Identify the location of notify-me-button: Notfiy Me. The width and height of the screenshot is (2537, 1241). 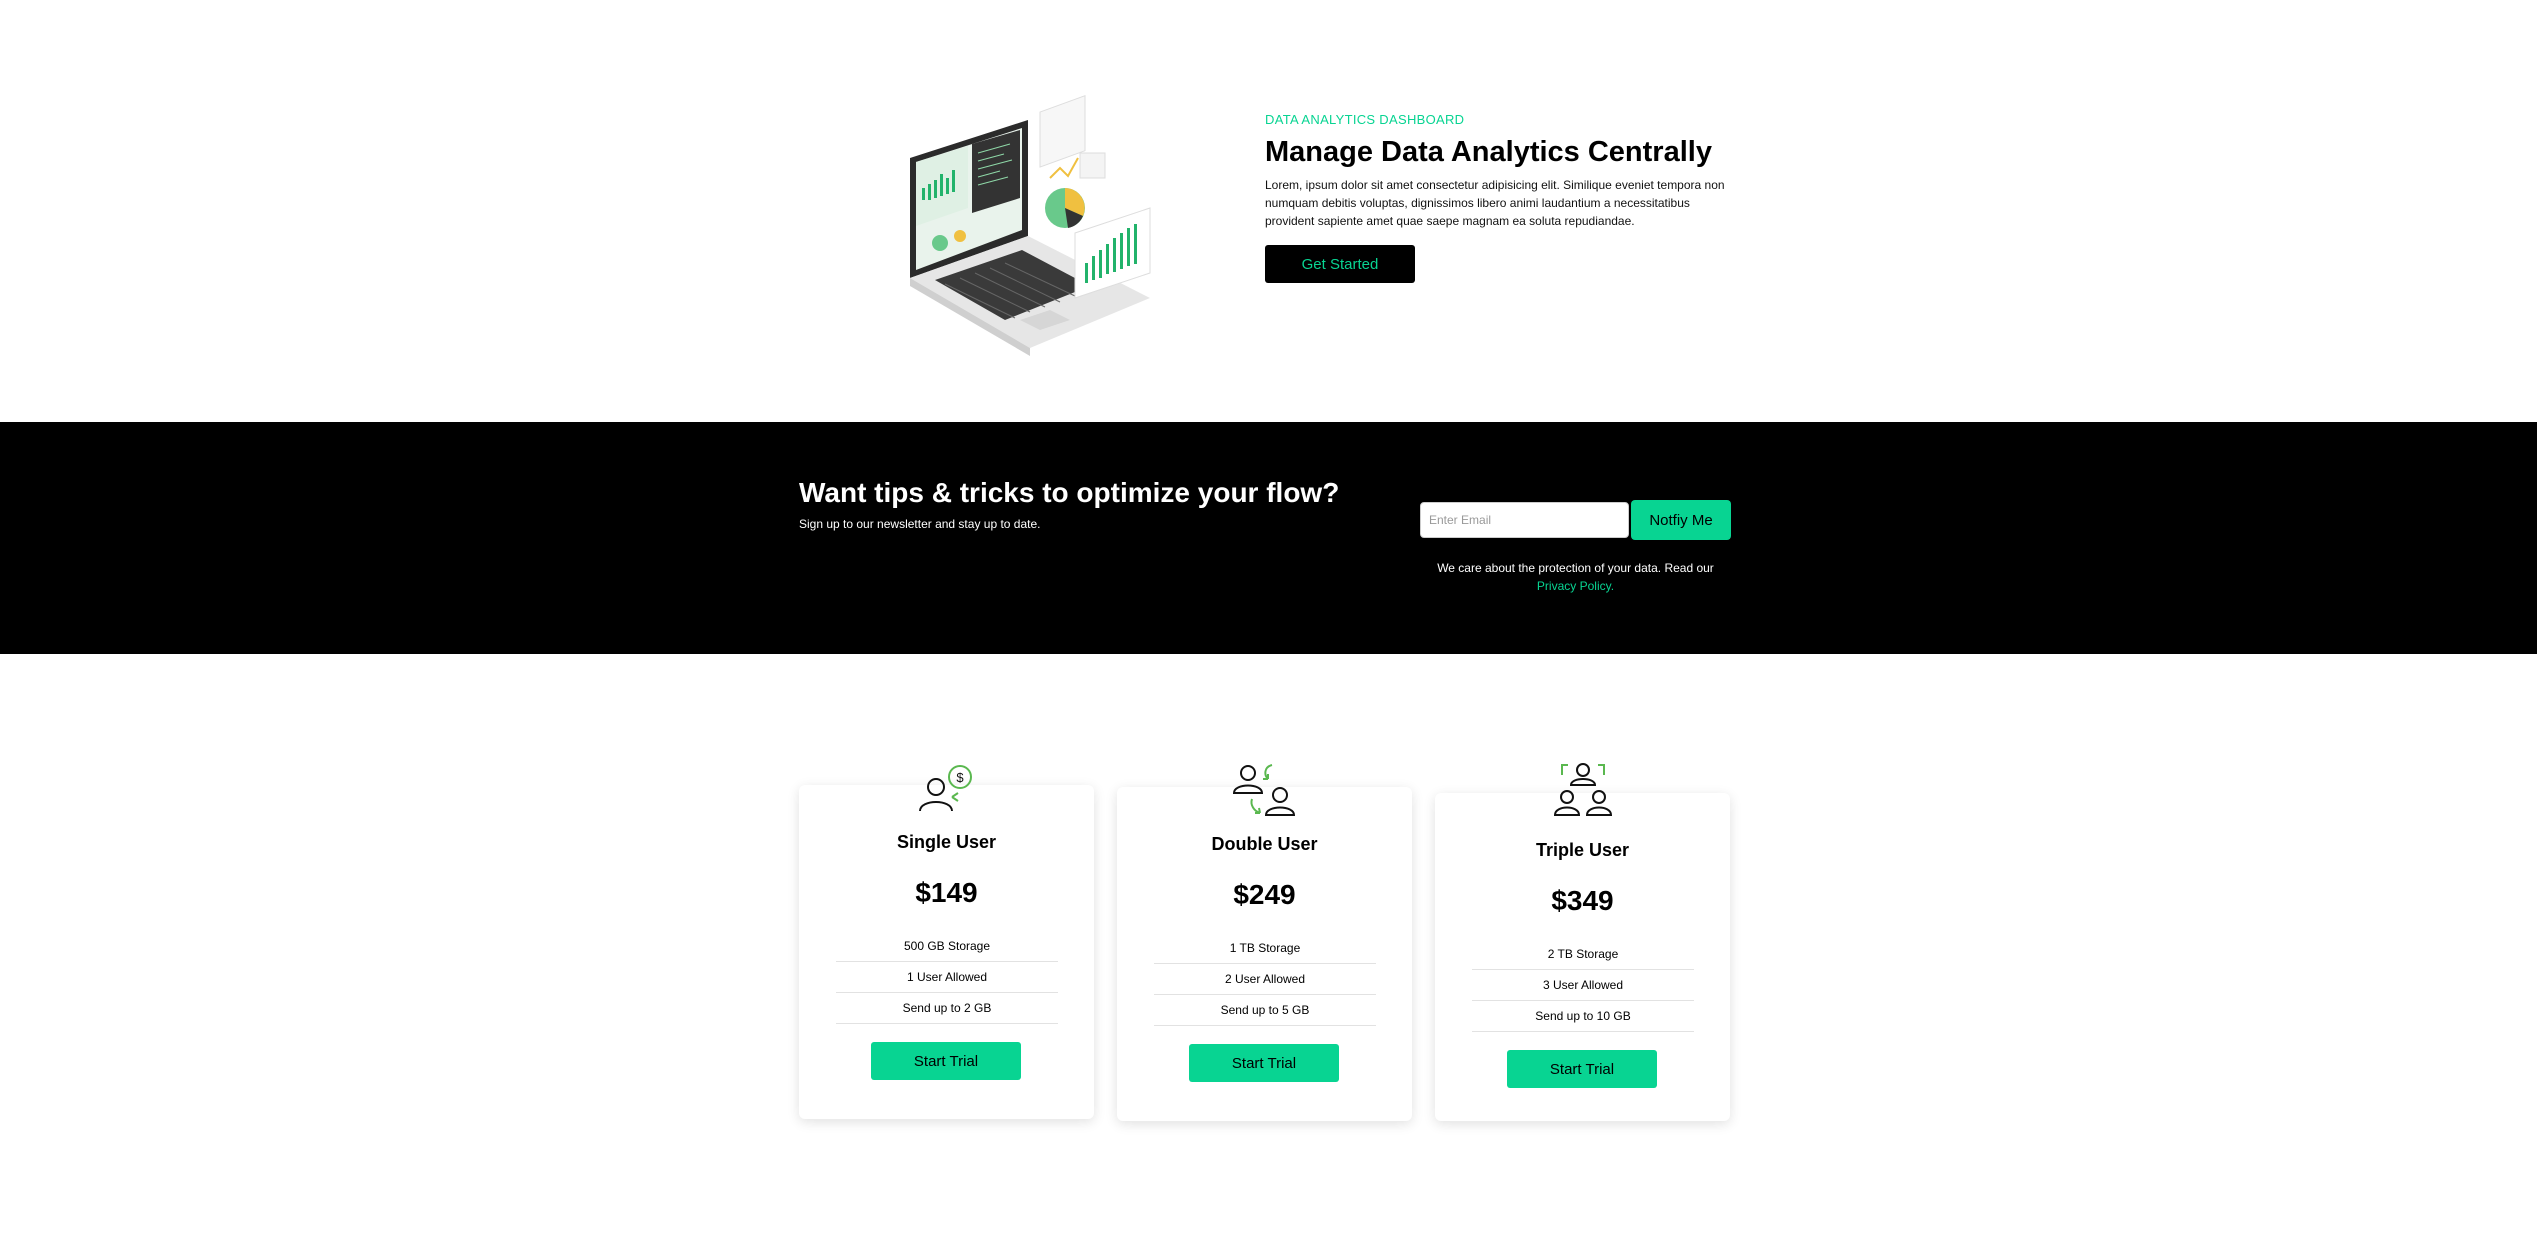
(1681, 520).